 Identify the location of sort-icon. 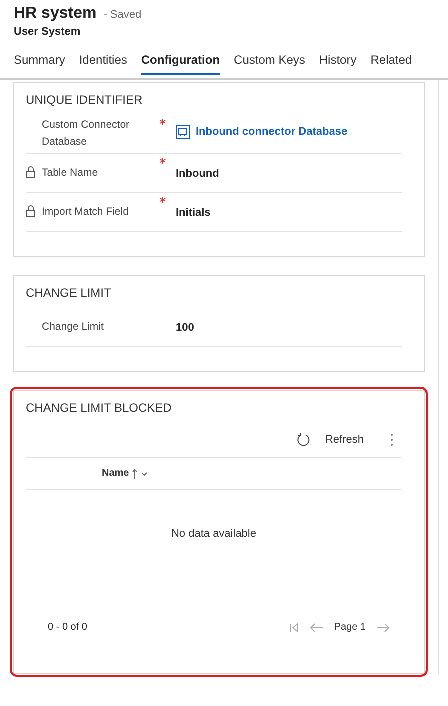
(140, 473).